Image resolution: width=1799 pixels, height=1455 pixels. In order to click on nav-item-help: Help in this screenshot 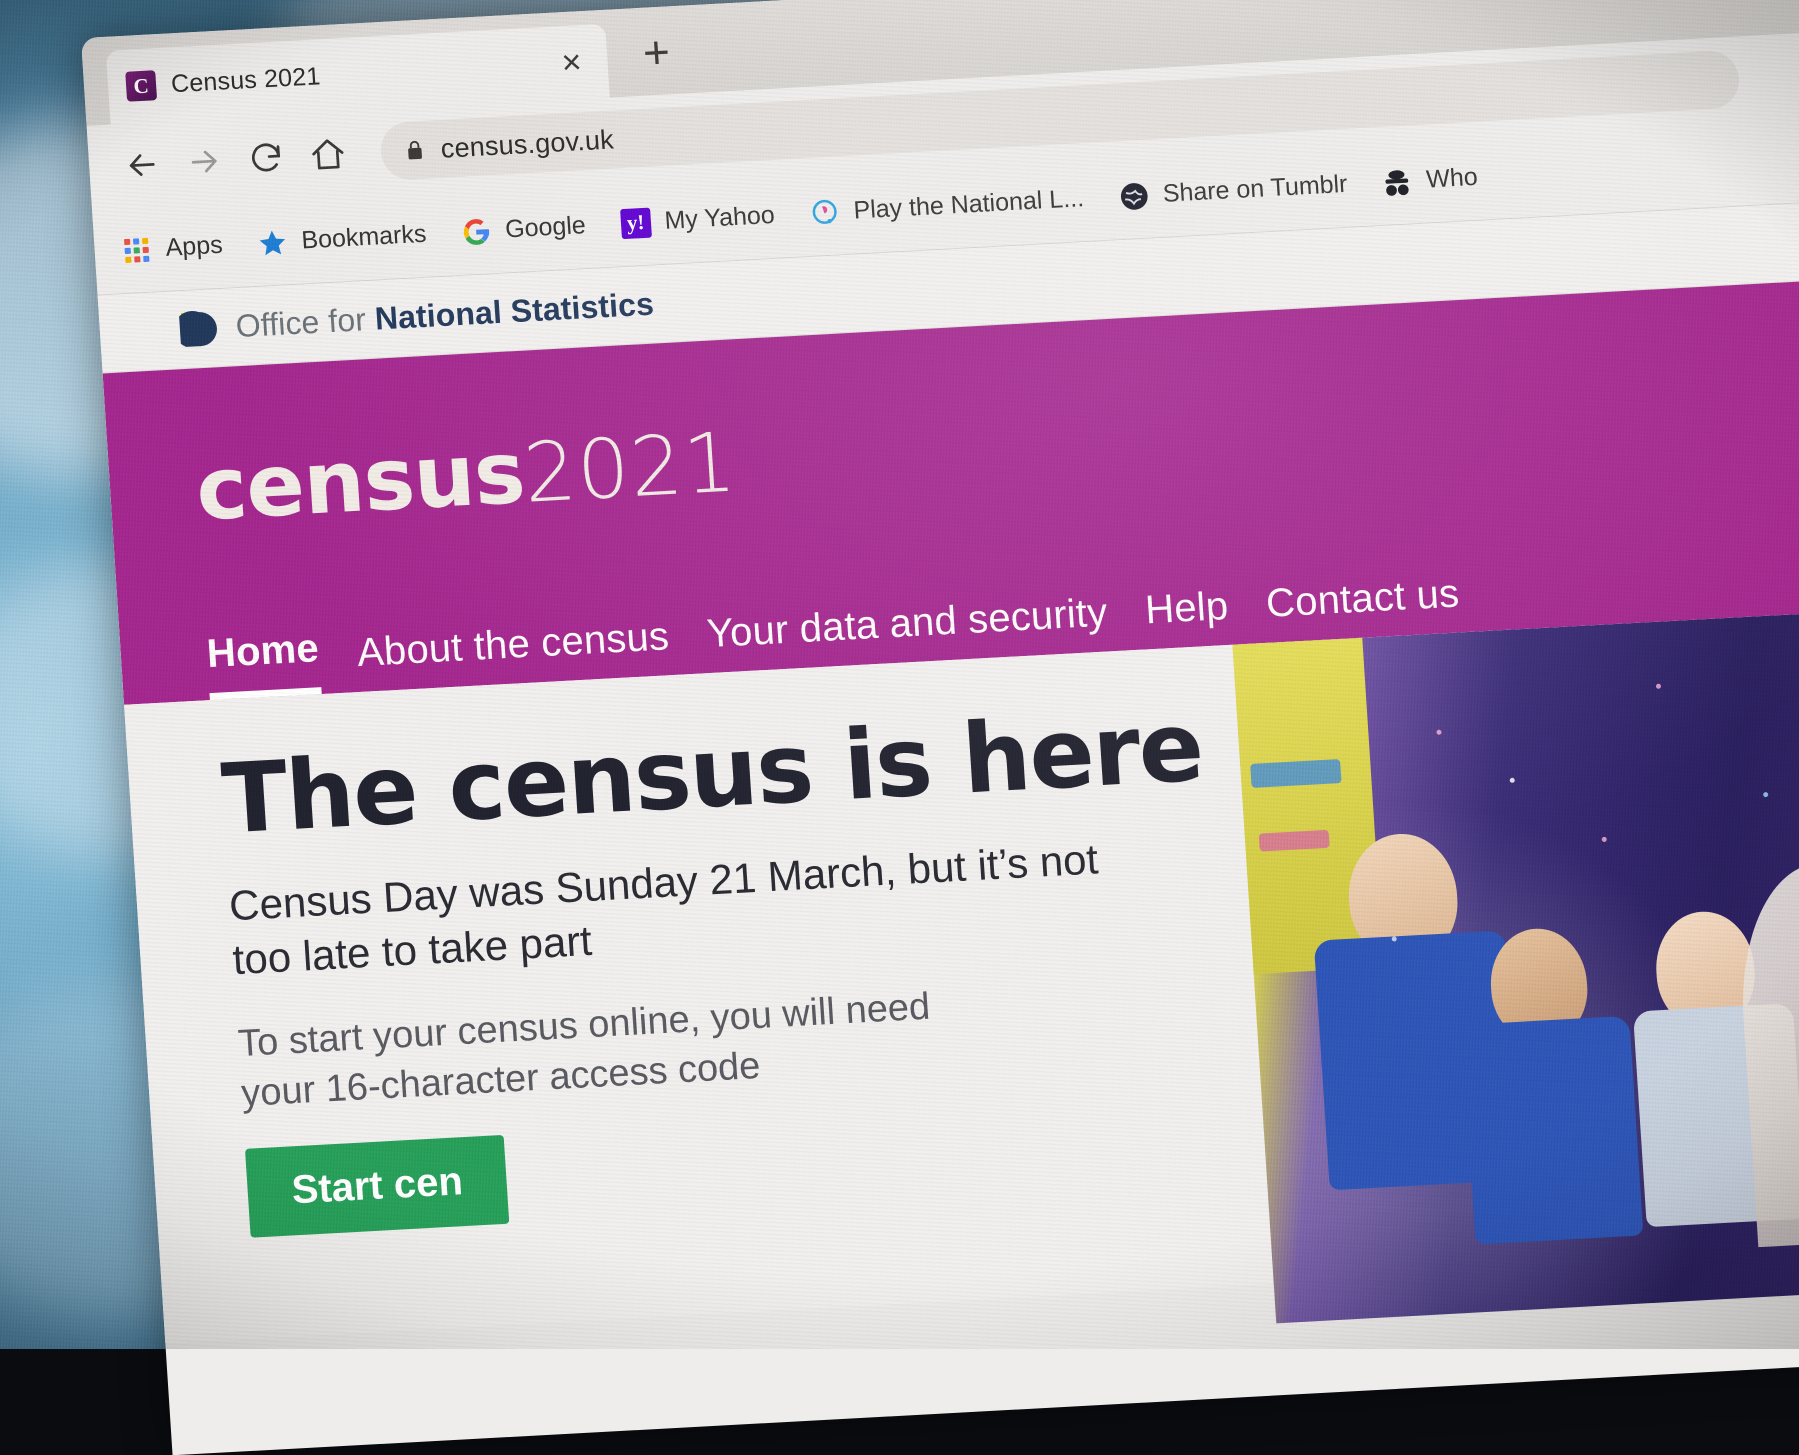, I will do `click(1187, 616)`.